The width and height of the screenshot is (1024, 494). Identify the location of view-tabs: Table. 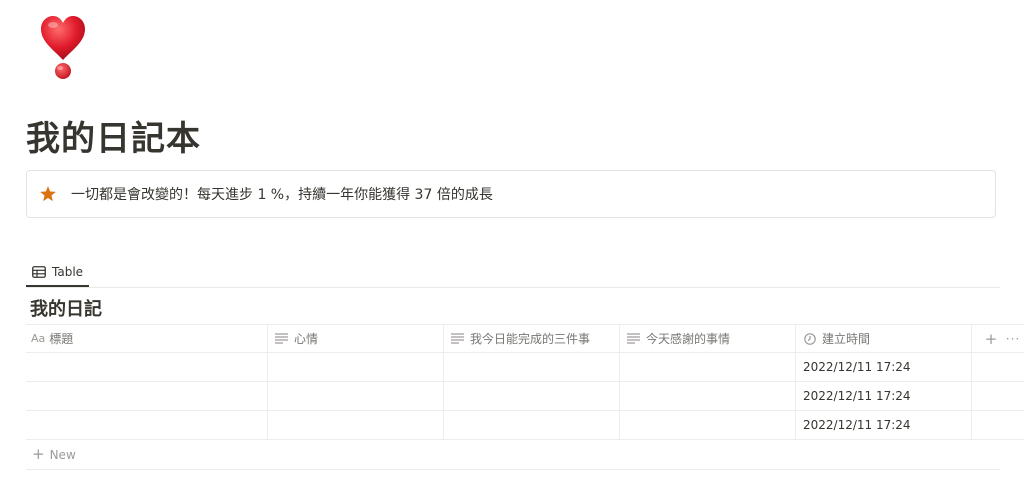
(513, 273).